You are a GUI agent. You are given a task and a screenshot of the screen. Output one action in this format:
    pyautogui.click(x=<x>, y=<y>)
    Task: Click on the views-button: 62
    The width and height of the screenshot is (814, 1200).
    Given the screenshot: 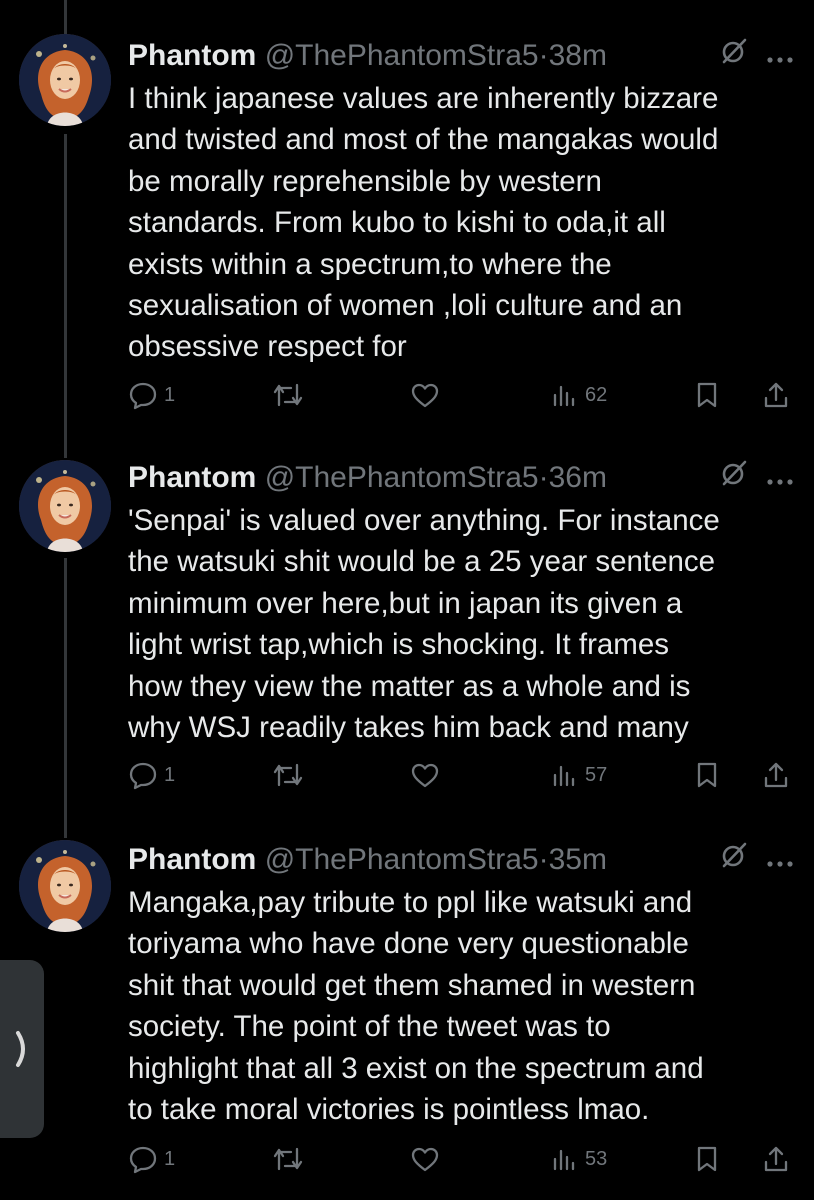 What is the action you would take?
    pyautogui.click(x=579, y=395)
    